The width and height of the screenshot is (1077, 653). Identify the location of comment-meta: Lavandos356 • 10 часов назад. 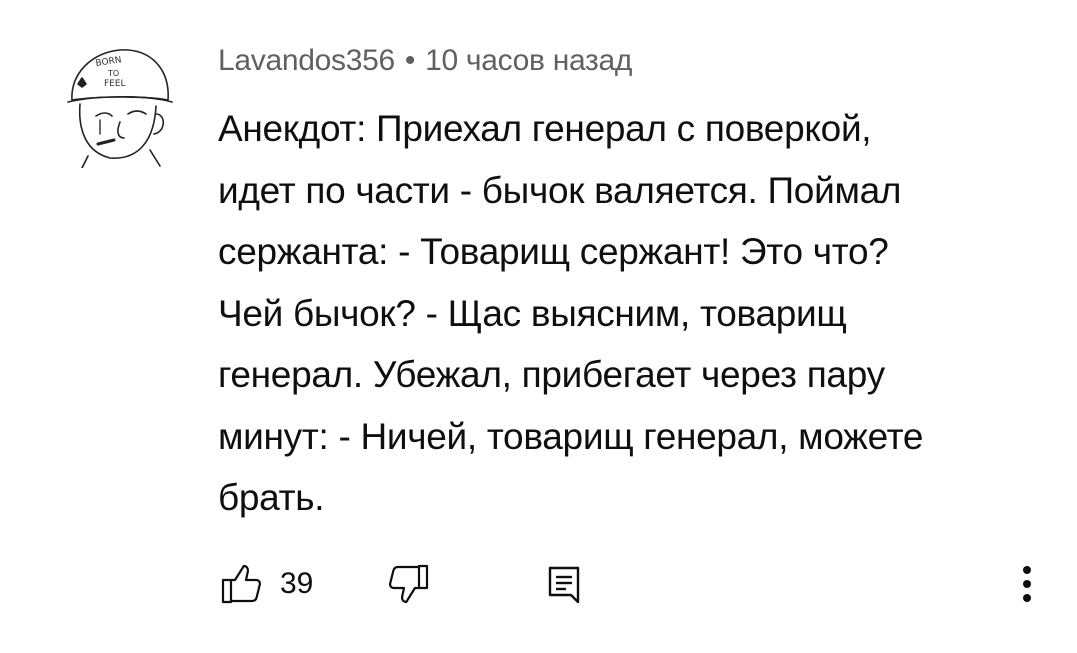
(425, 61).